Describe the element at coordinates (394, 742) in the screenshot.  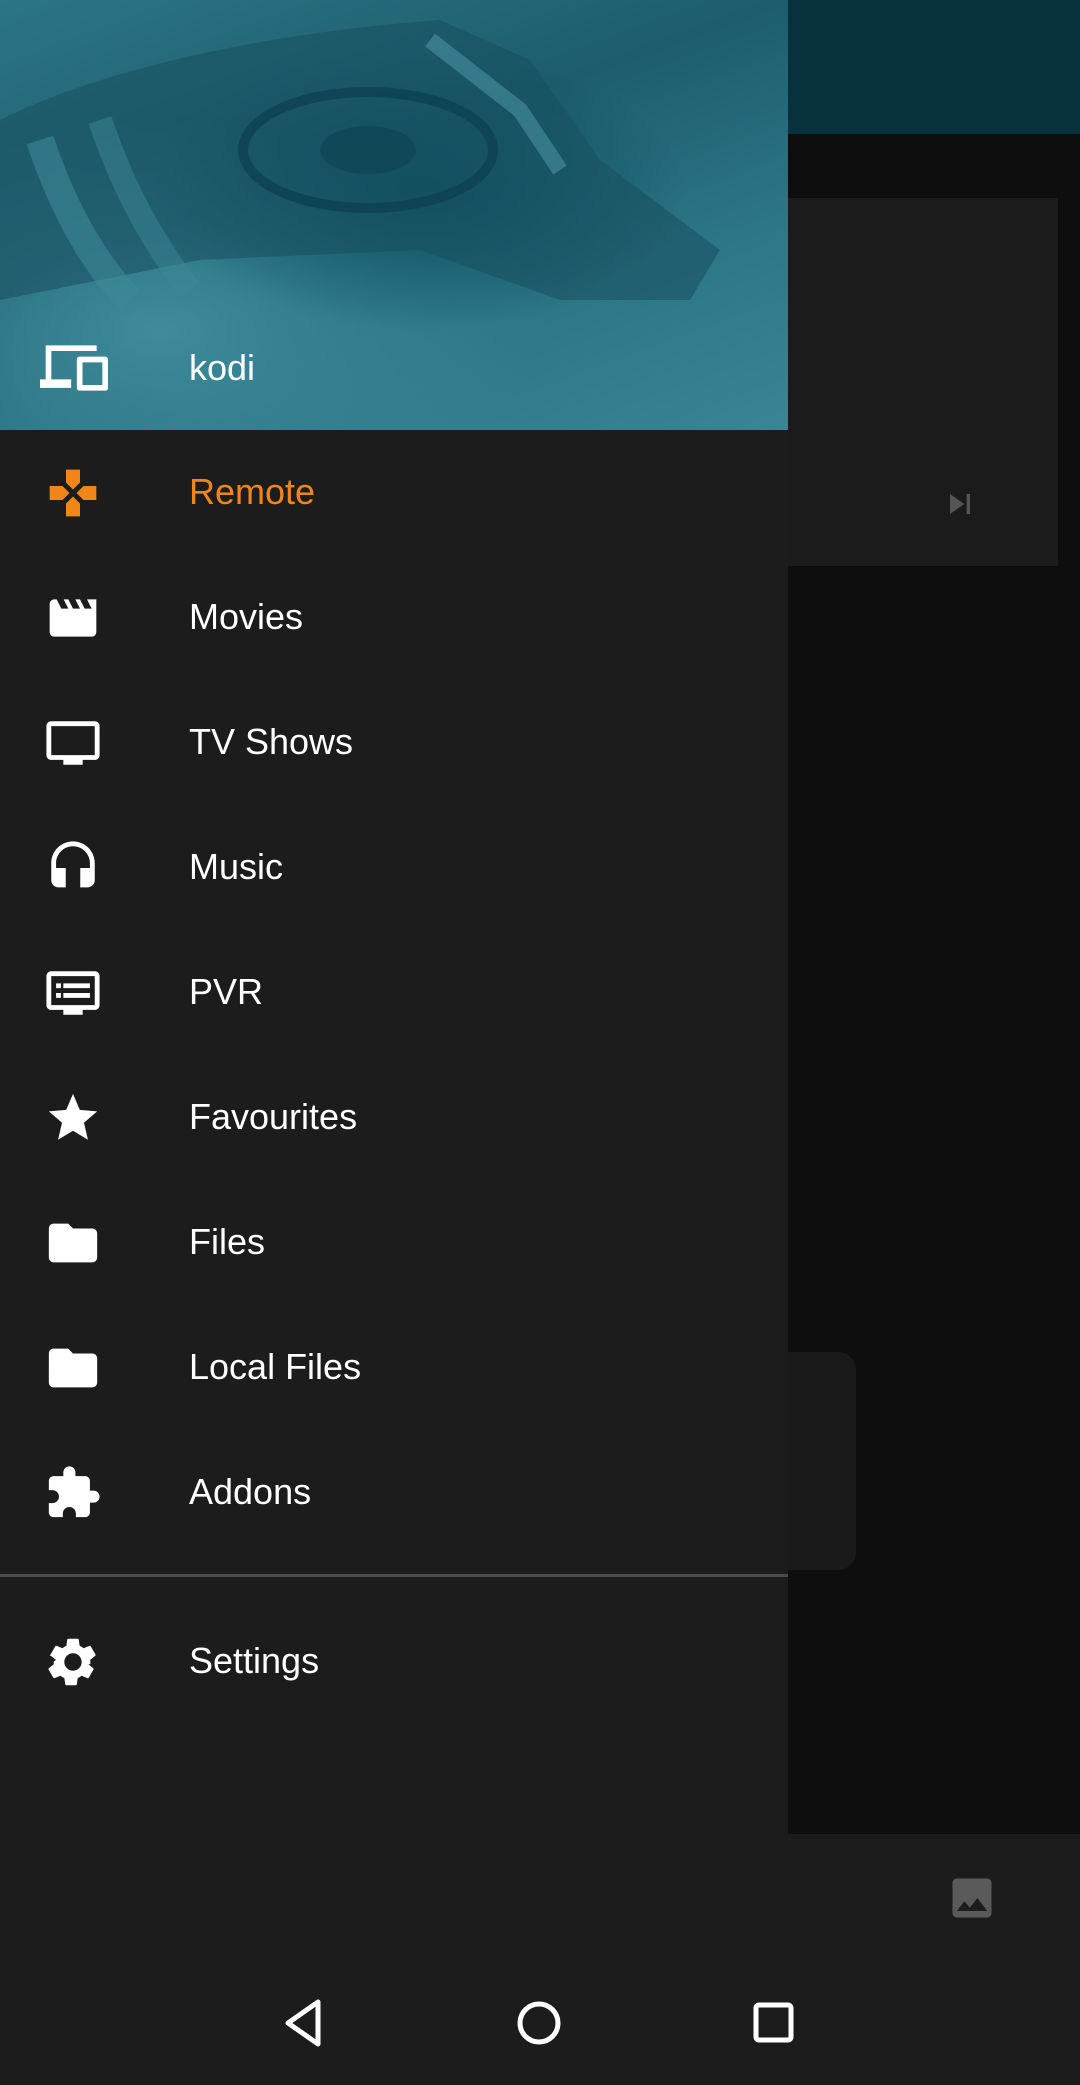
I see `nav-item-tv-shows: TV Shows` at that location.